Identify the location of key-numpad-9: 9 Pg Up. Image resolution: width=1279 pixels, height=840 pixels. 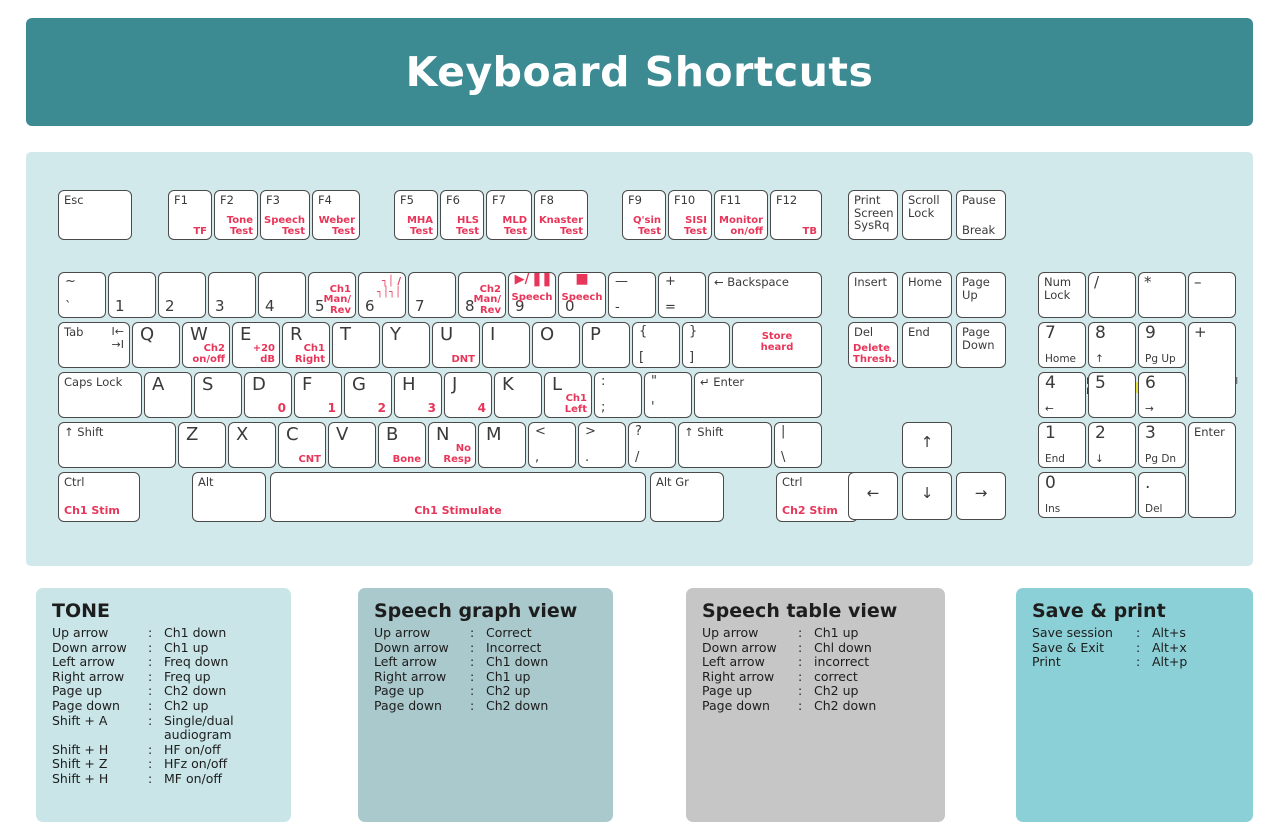
(1162, 345).